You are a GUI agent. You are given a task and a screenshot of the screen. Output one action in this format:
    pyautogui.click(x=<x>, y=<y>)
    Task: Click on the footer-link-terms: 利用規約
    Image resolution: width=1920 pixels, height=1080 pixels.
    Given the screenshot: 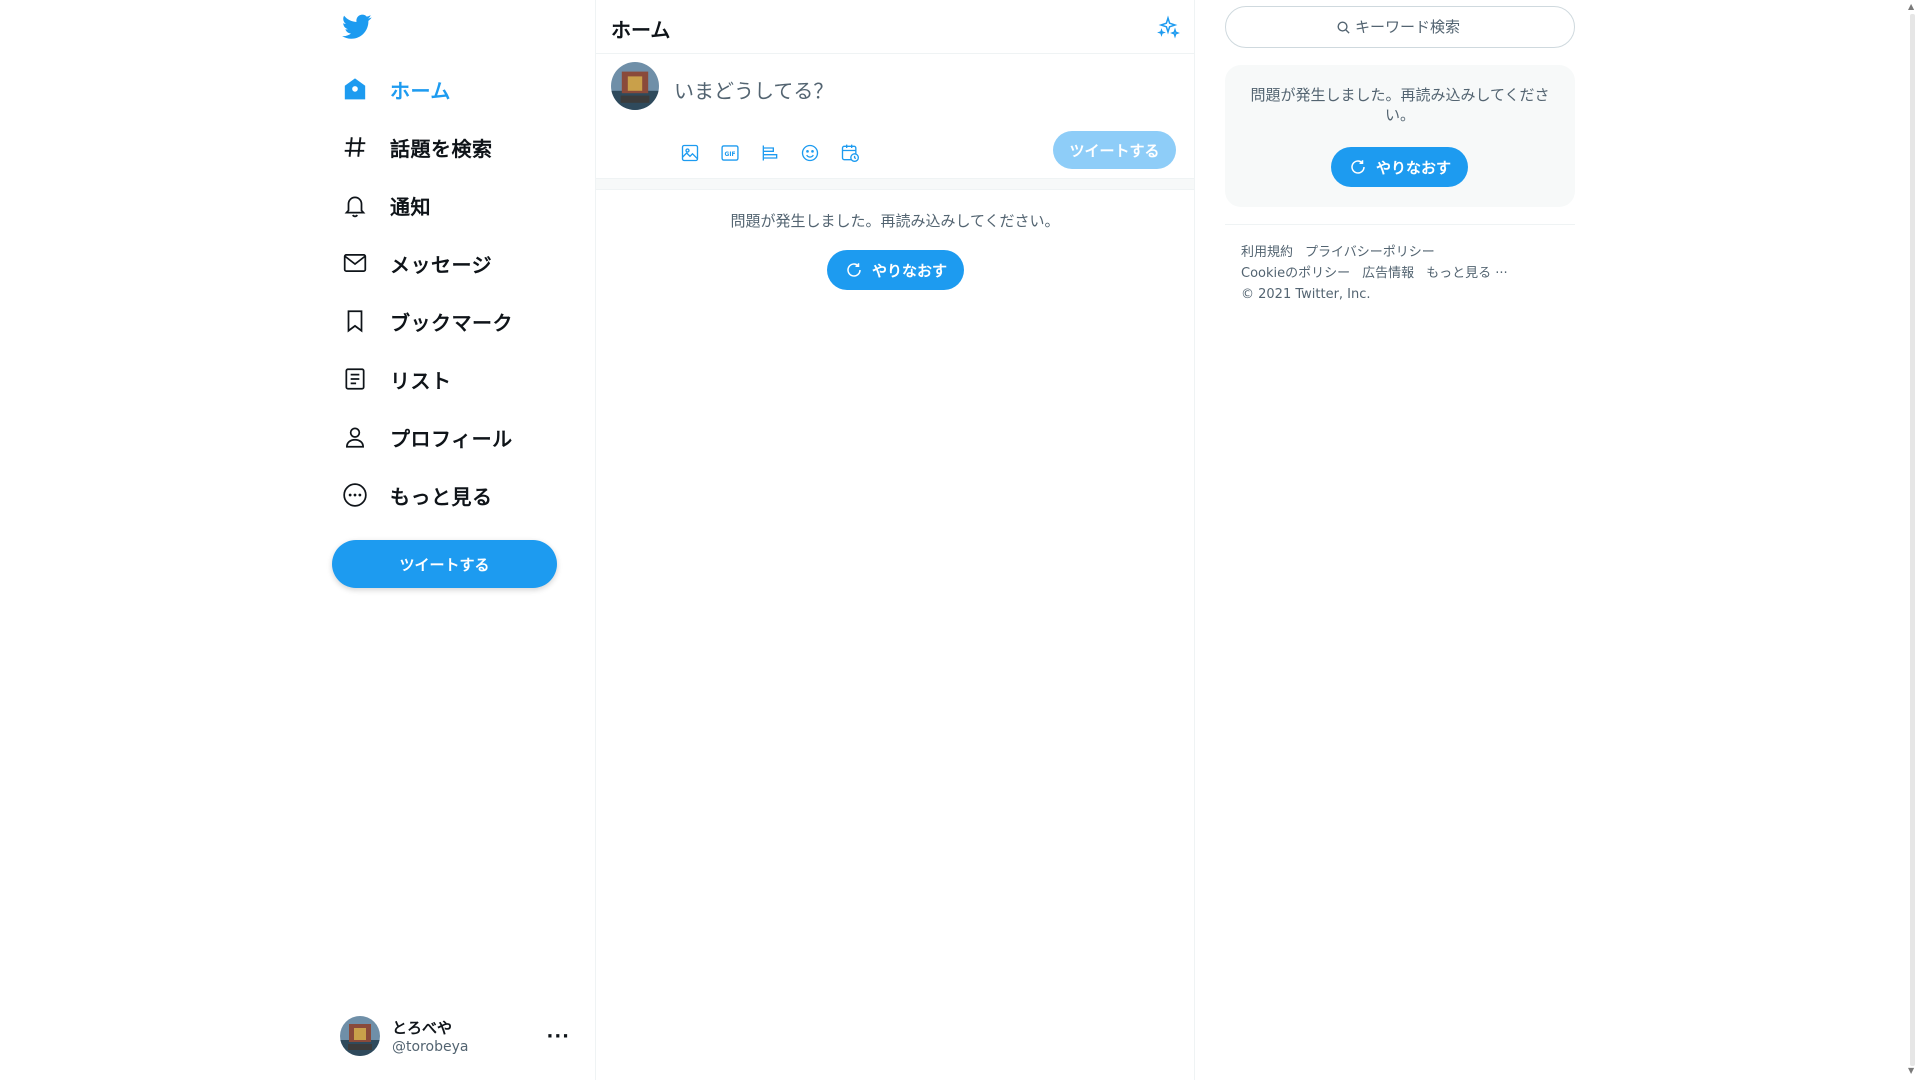 What is the action you would take?
    pyautogui.click(x=1267, y=252)
    